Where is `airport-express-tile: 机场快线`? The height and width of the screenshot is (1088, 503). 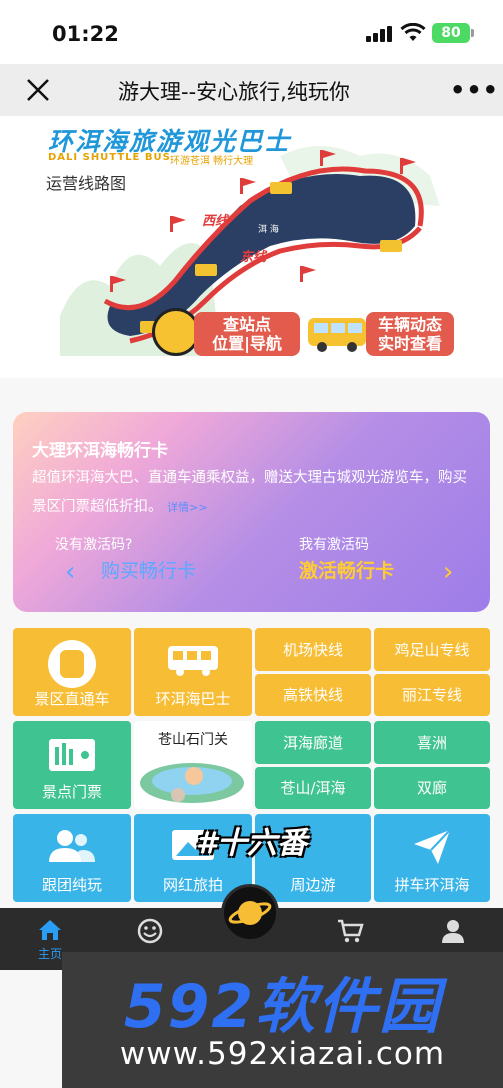
airport-express-tile: 机场快线 is located at coordinates (313, 649).